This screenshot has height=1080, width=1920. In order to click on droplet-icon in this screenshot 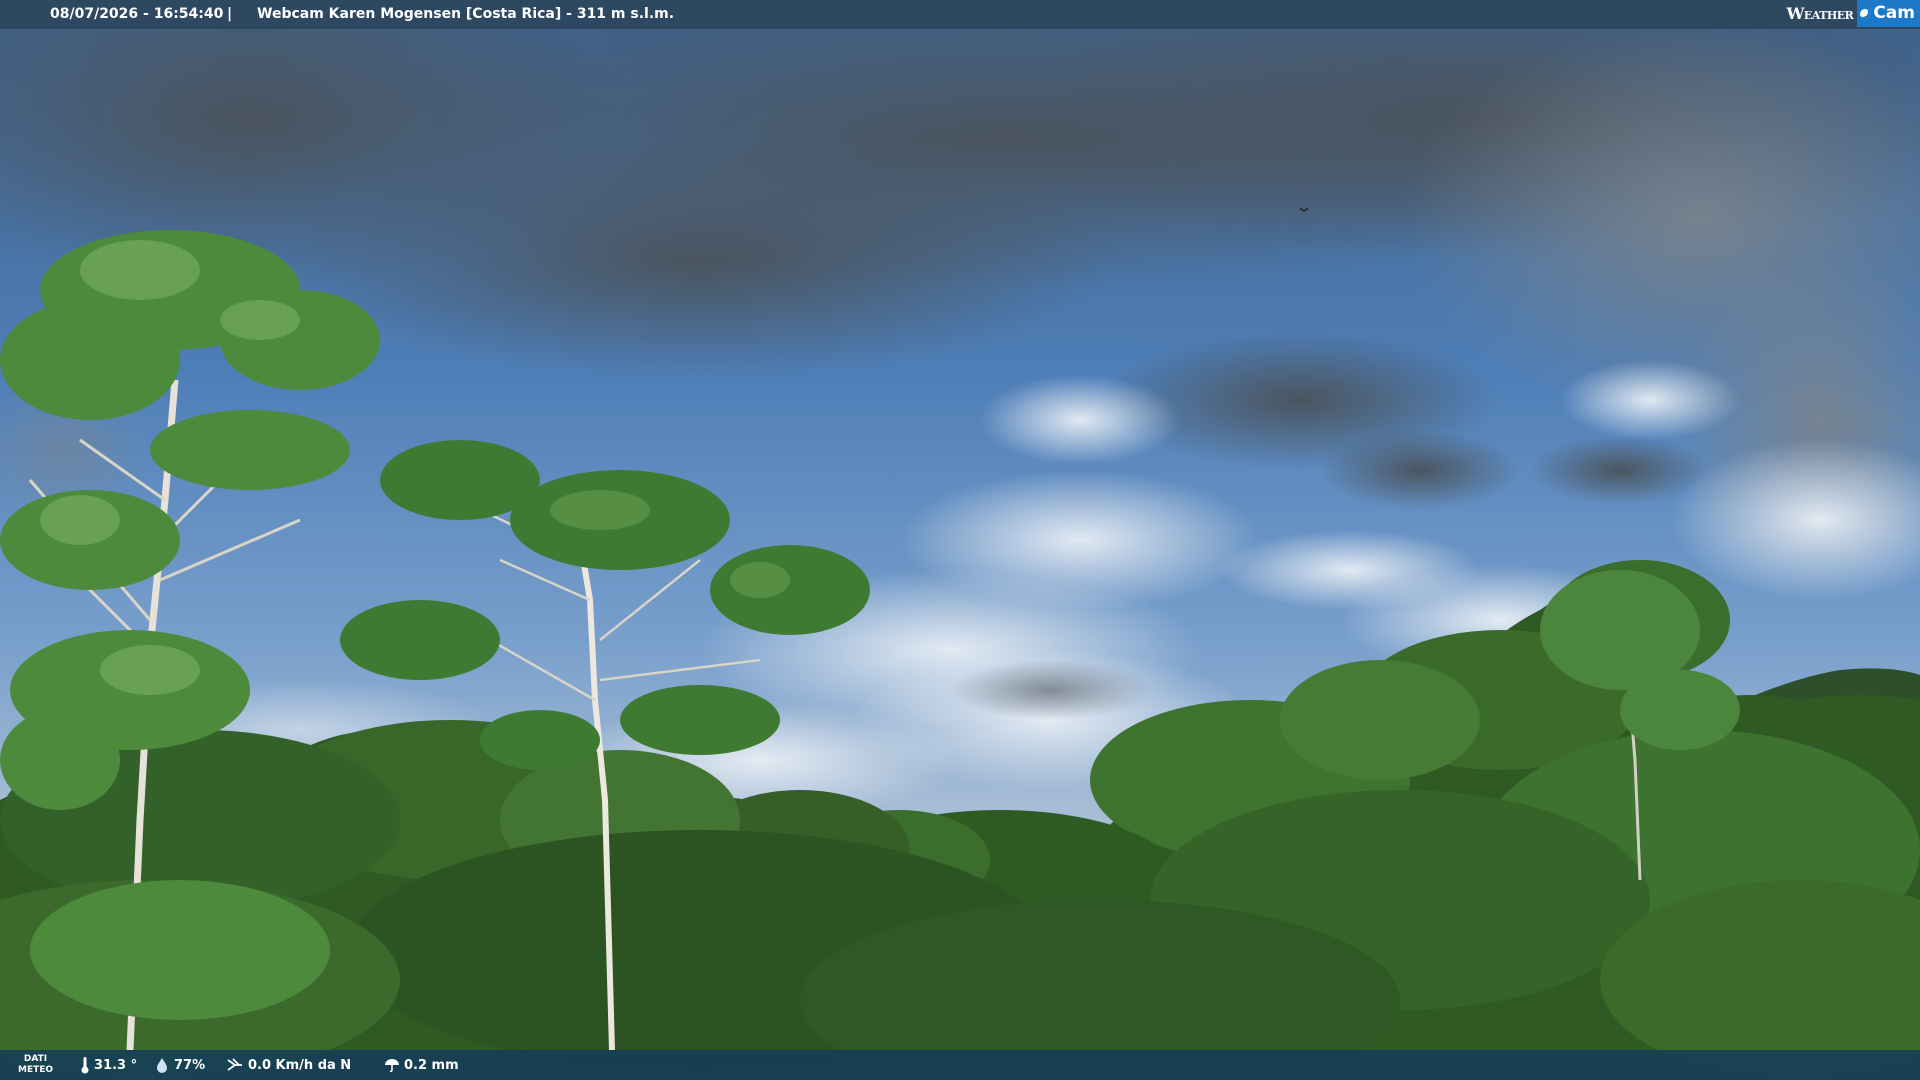, I will do `click(162, 1065)`.